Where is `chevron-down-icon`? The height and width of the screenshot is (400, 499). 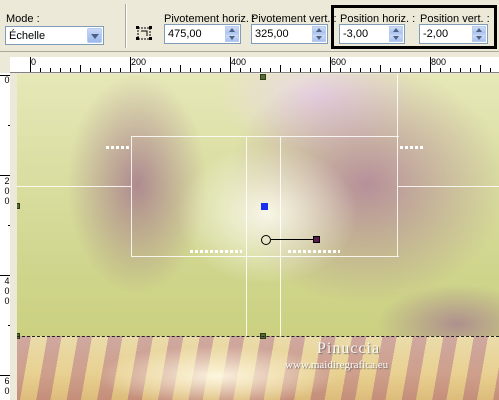 chevron-down-icon is located at coordinates (94, 35).